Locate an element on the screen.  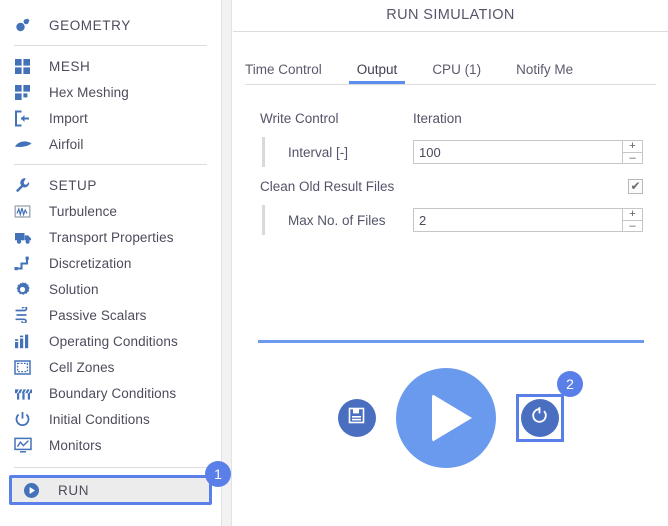
sidebar-item-cell-zones: Cell Zones is located at coordinates (110, 367).